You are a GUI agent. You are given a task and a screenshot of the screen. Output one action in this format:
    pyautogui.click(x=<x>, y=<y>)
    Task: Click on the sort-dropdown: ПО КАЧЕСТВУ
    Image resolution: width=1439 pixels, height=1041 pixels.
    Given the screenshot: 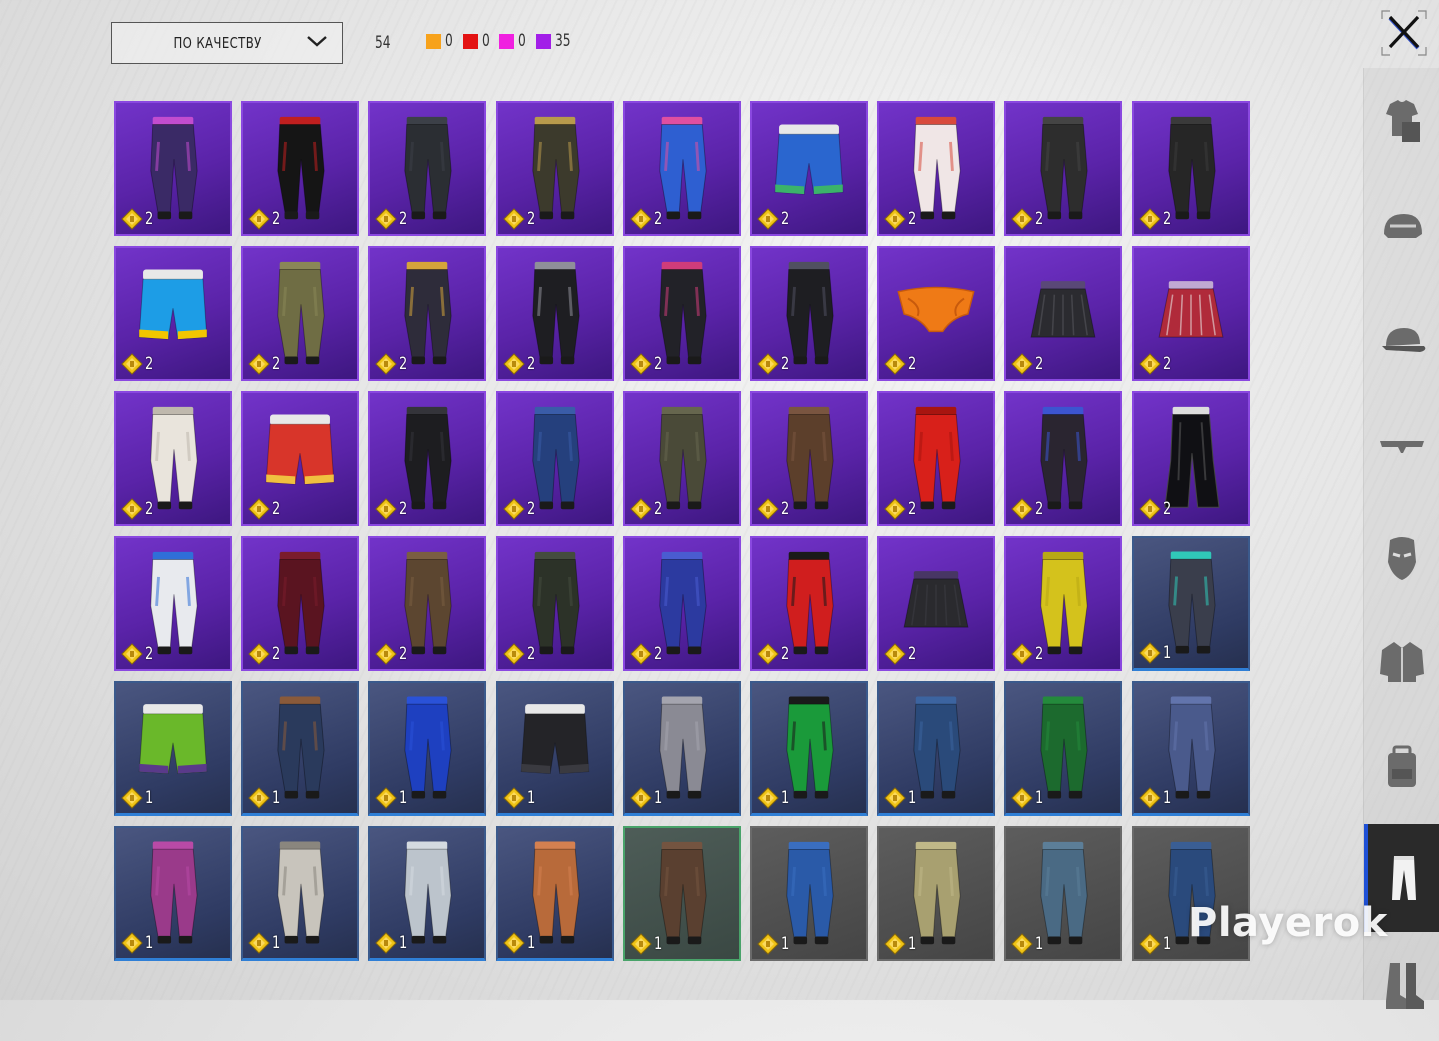 What is the action you would take?
    pyautogui.click(x=227, y=43)
    